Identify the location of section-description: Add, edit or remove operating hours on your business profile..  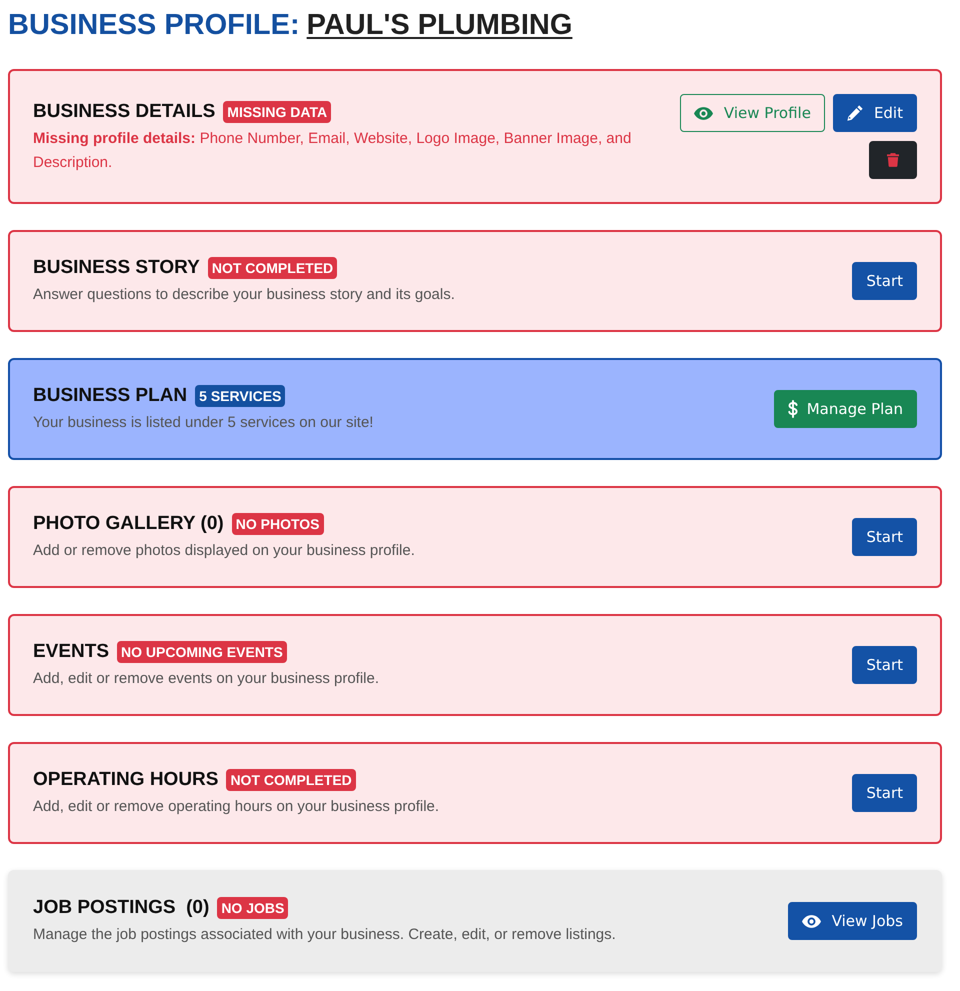
(236, 807).